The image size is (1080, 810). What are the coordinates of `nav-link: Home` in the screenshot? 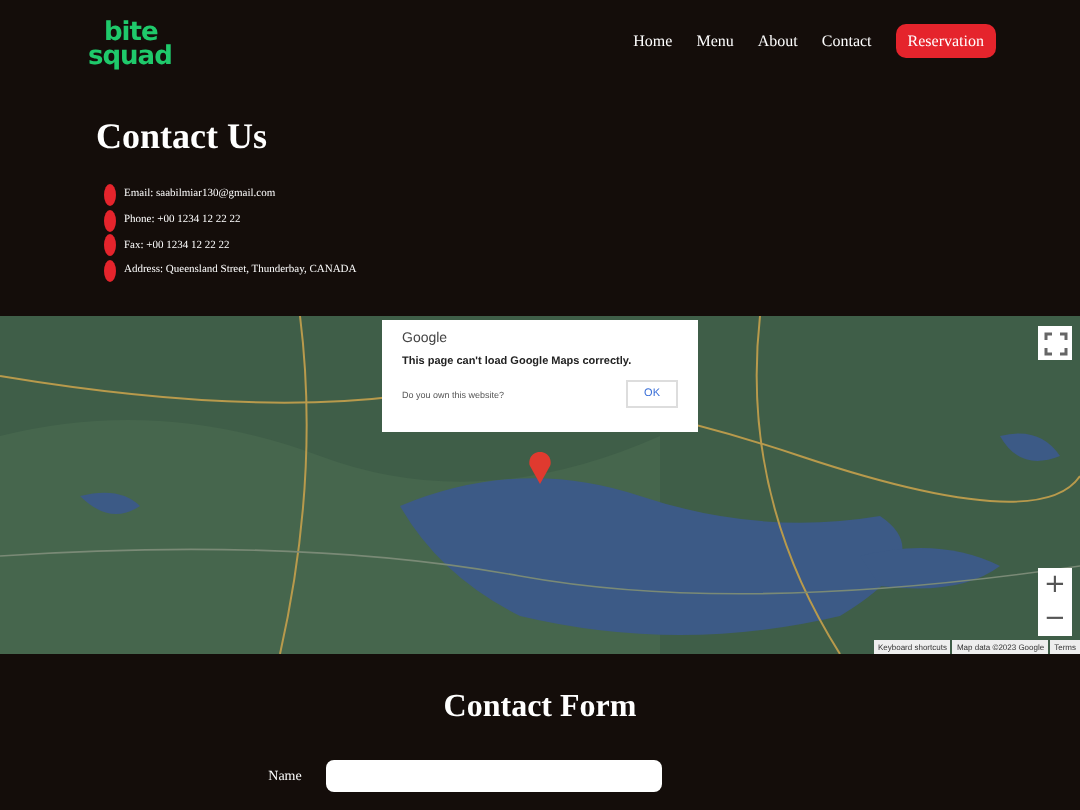 It's located at (653, 41).